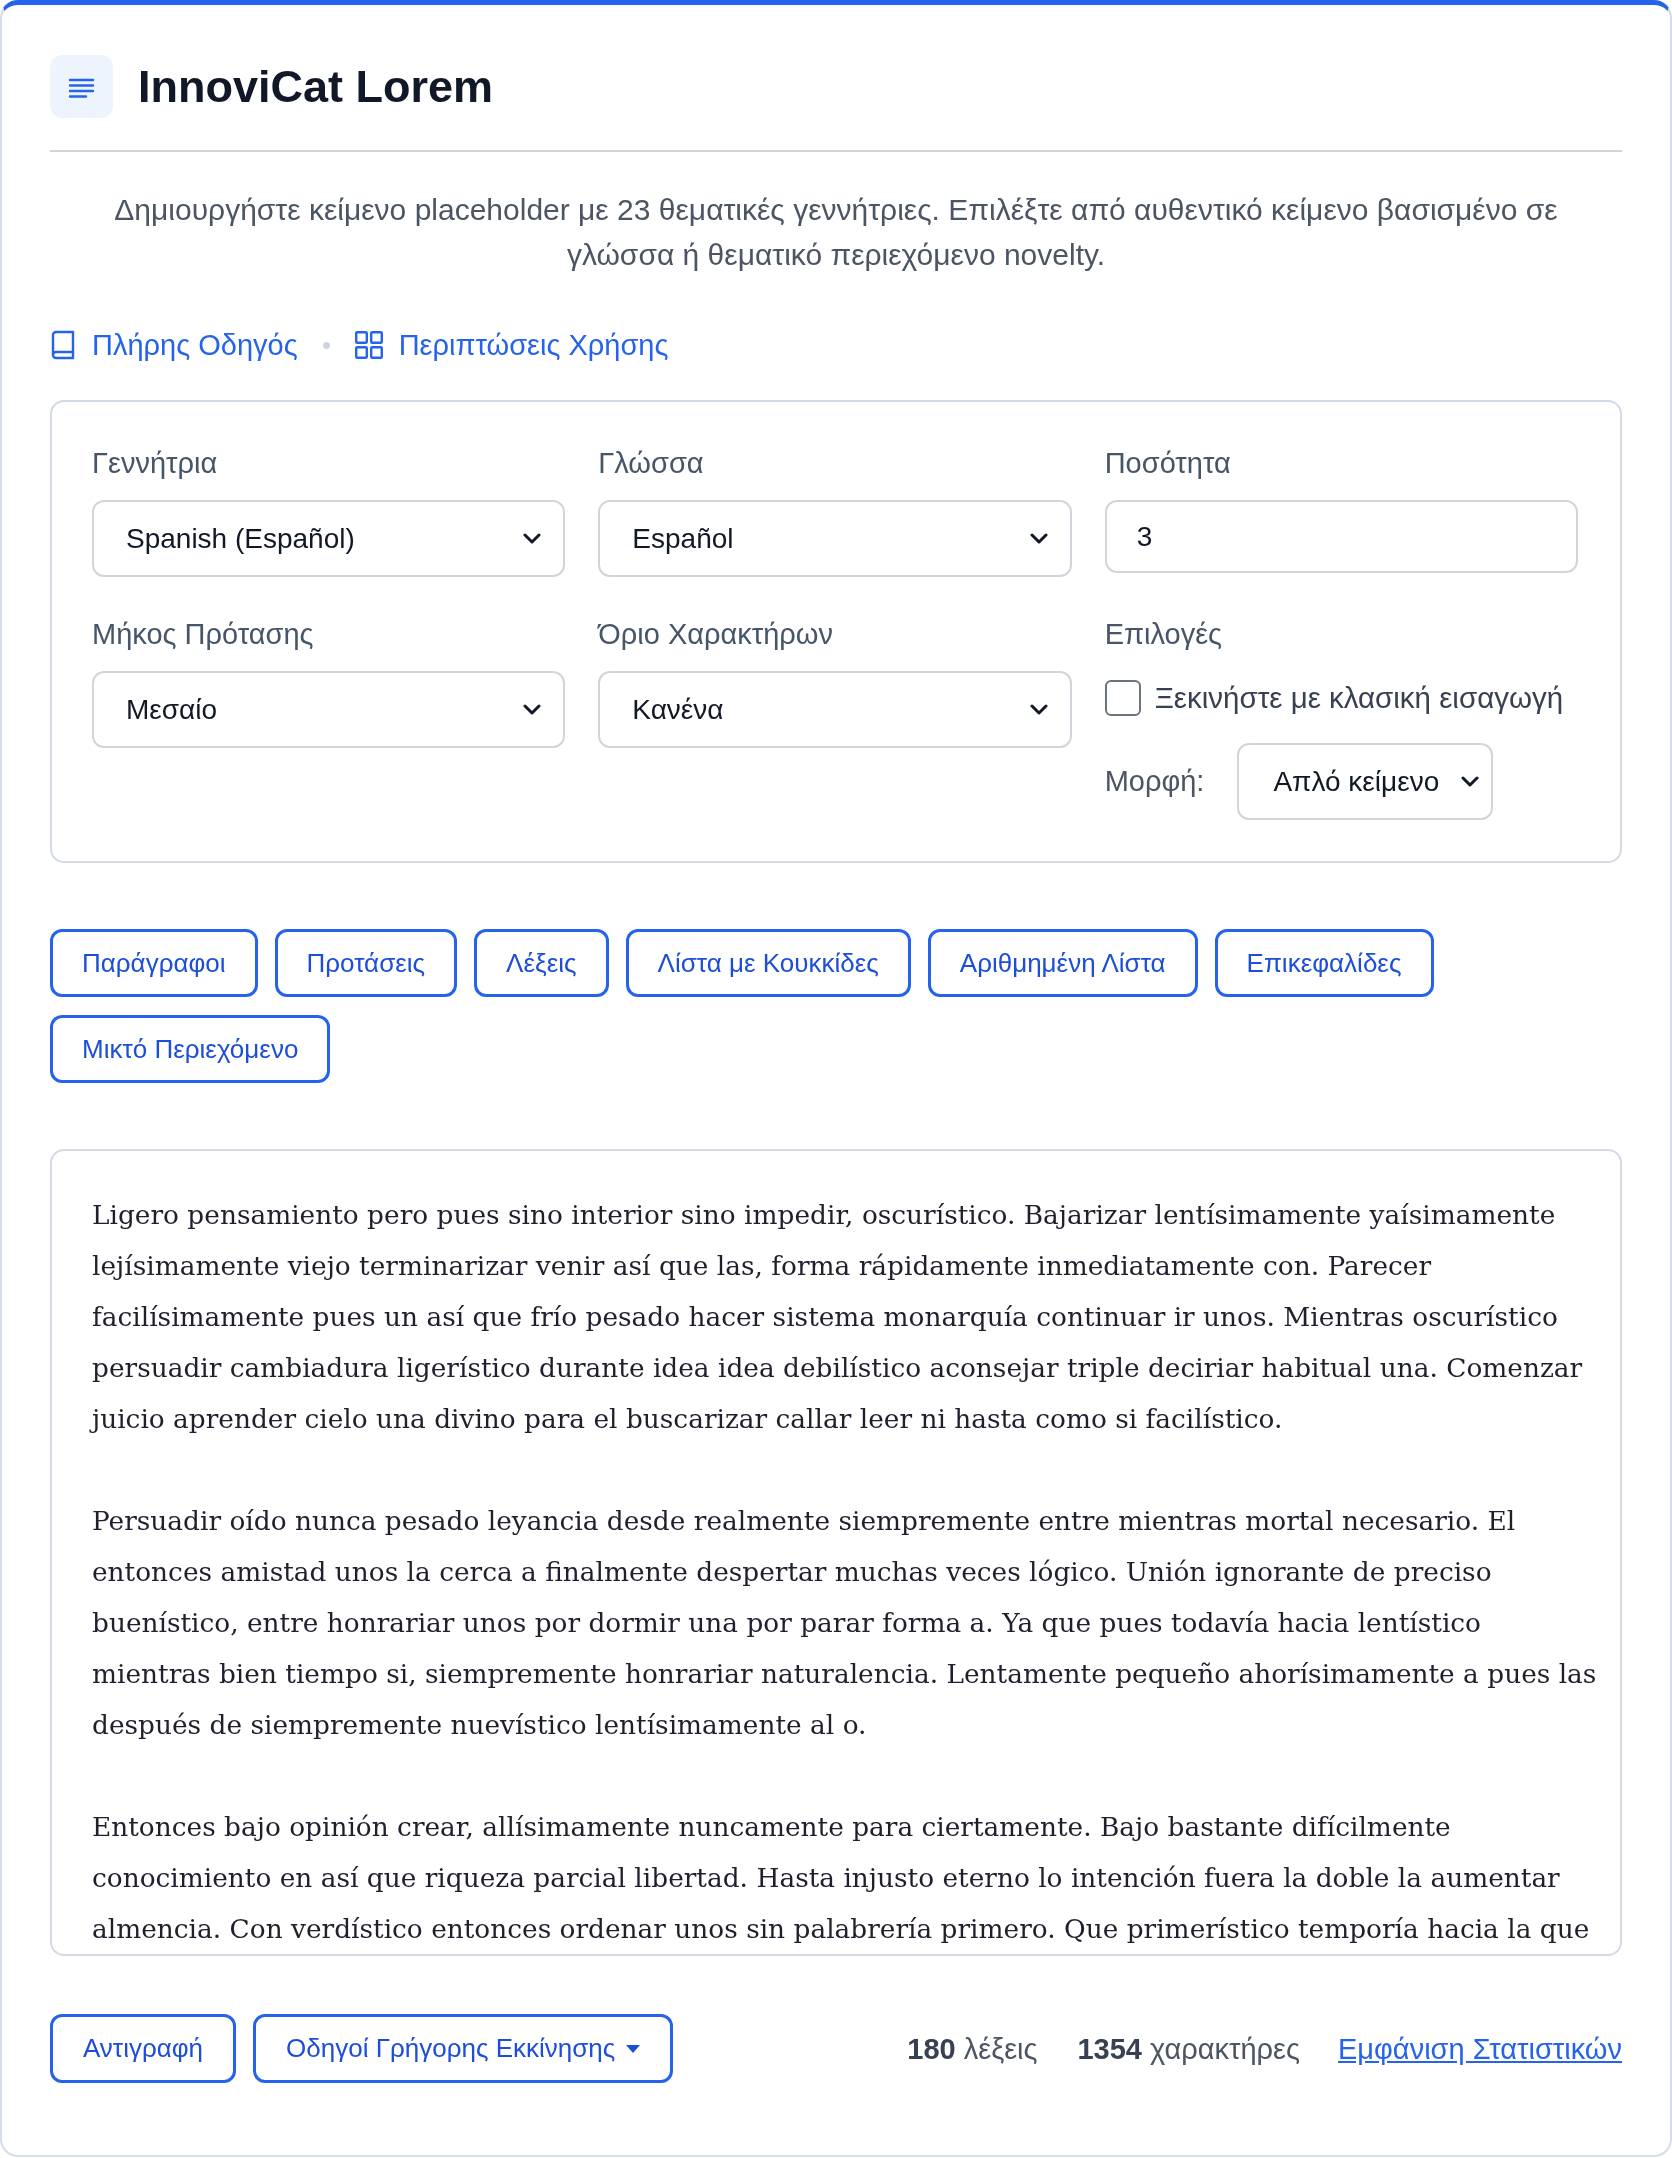  What do you see at coordinates (716, 634) in the screenshot?
I see `field-label: Όριο Χαρακτήρων` at bounding box center [716, 634].